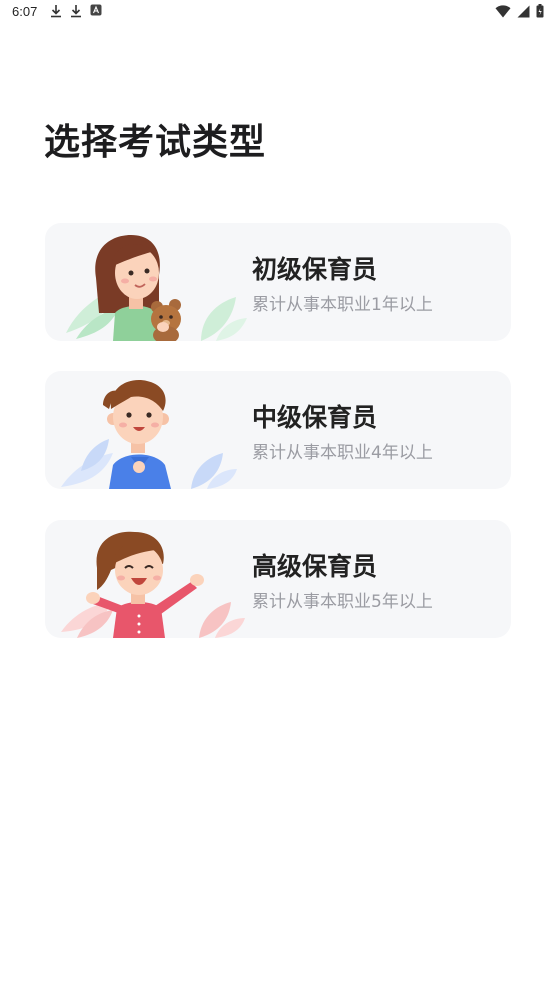 The width and height of the screenshot is (556, 990). Describe the element at coordinates (155, 142) in the screenshot. I see `page-title: 选择考试类型` at that location.